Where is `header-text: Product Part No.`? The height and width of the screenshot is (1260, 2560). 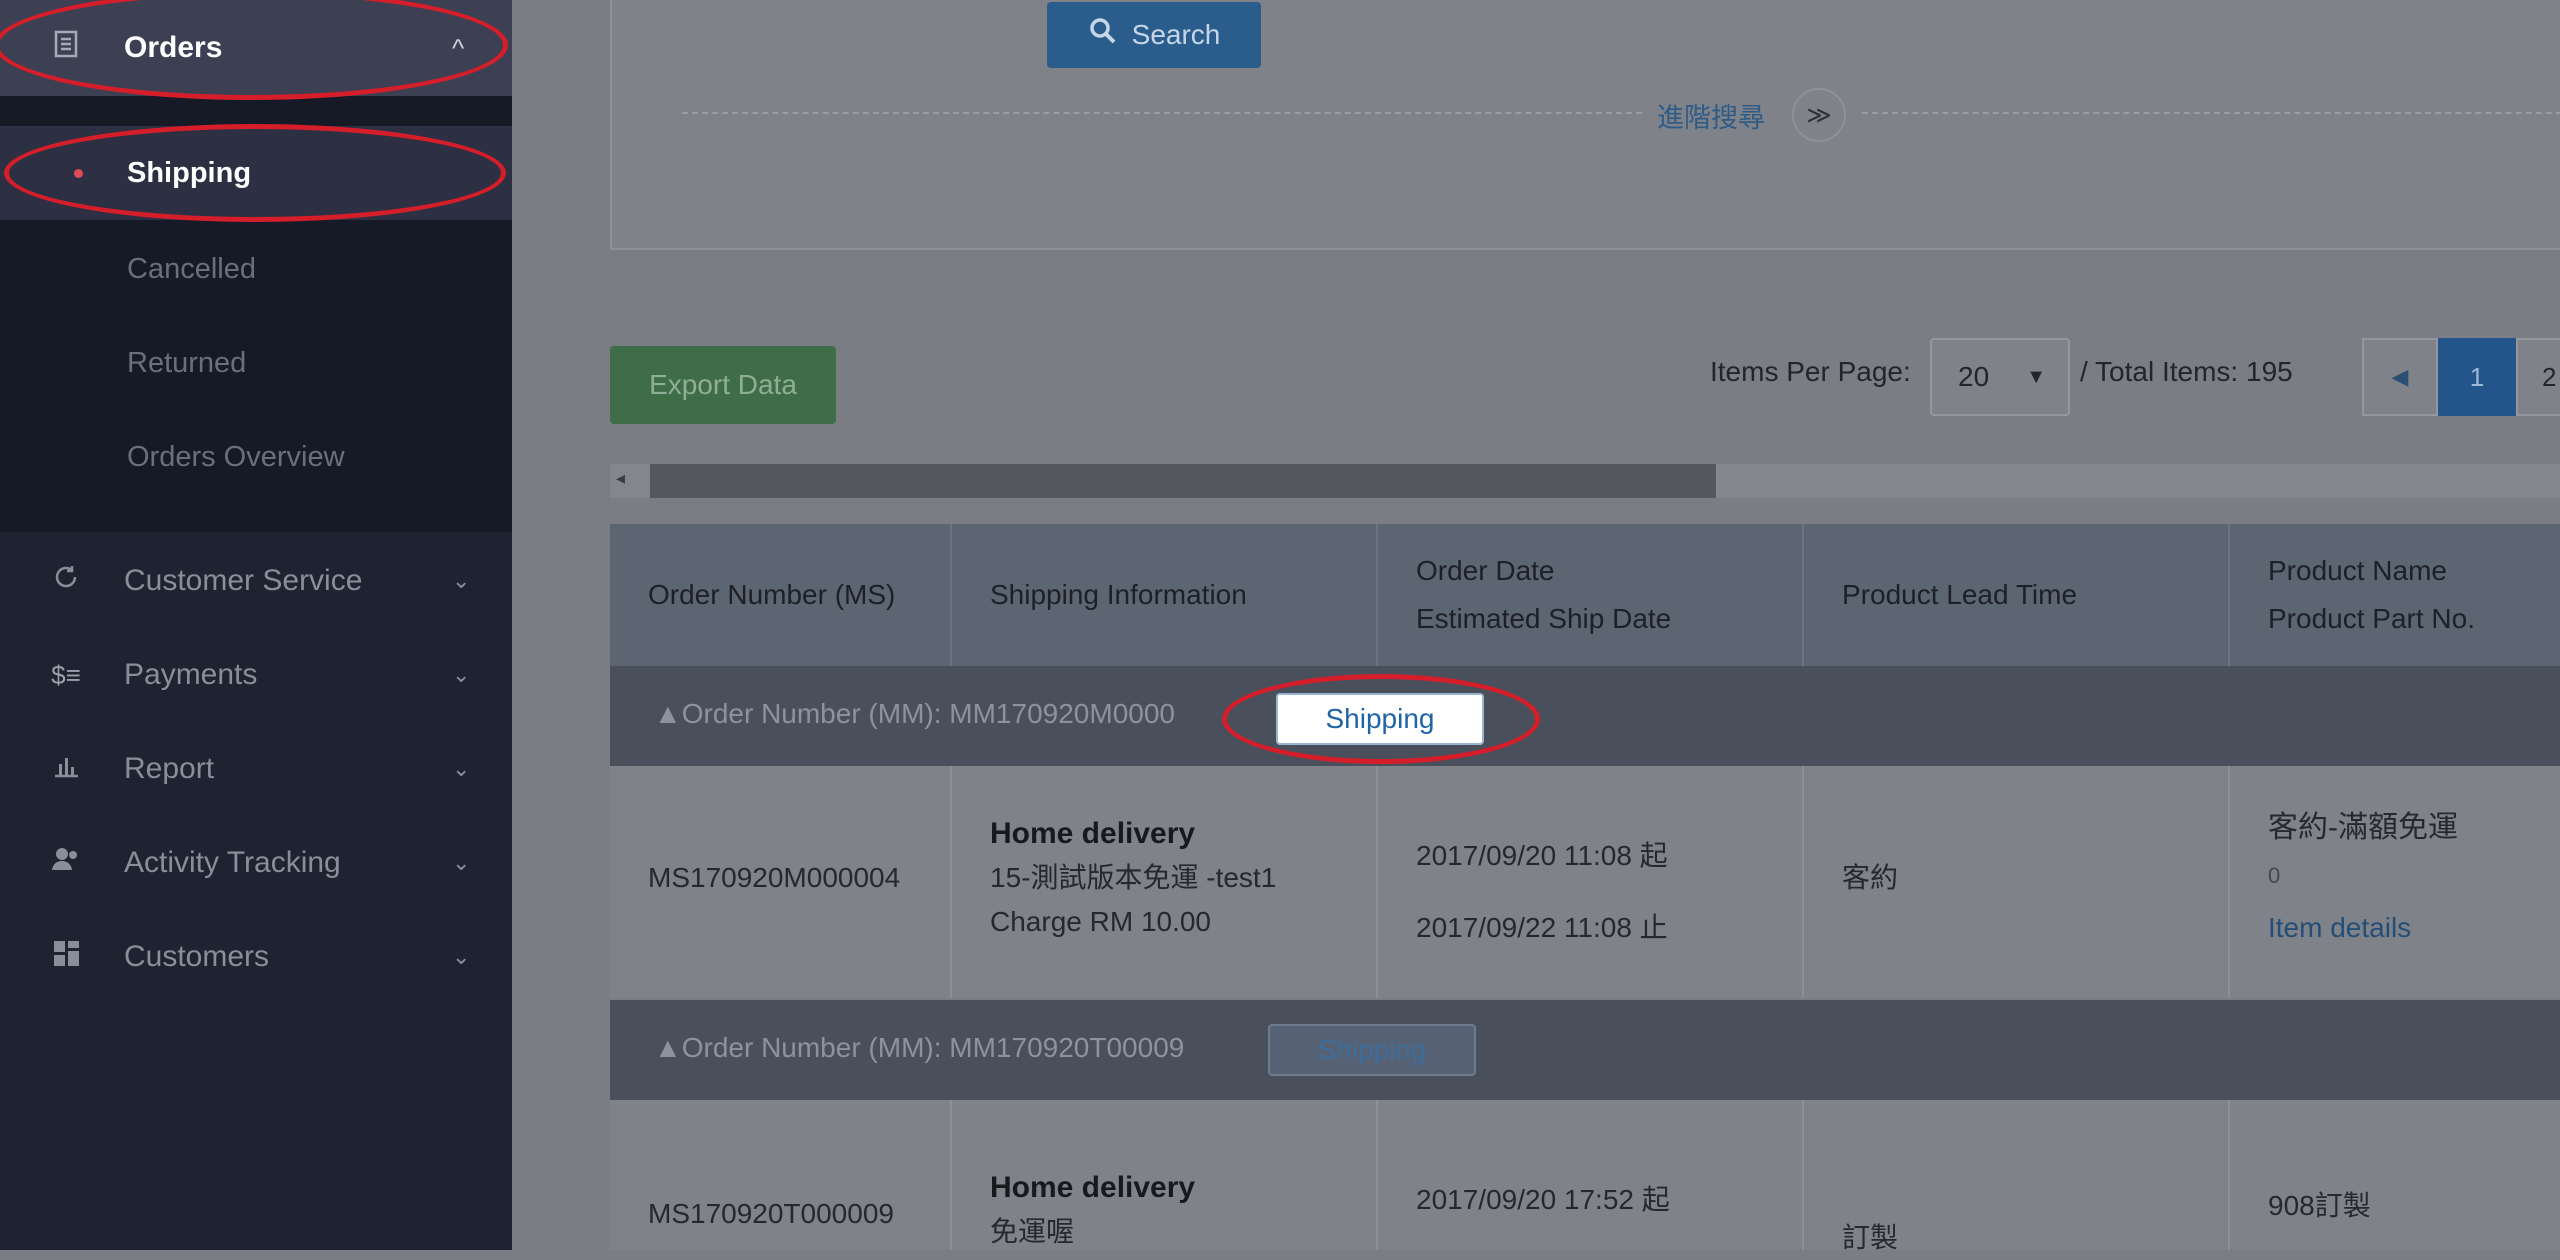 header-text: Product Part No. is located at coordinates (2371, 618).